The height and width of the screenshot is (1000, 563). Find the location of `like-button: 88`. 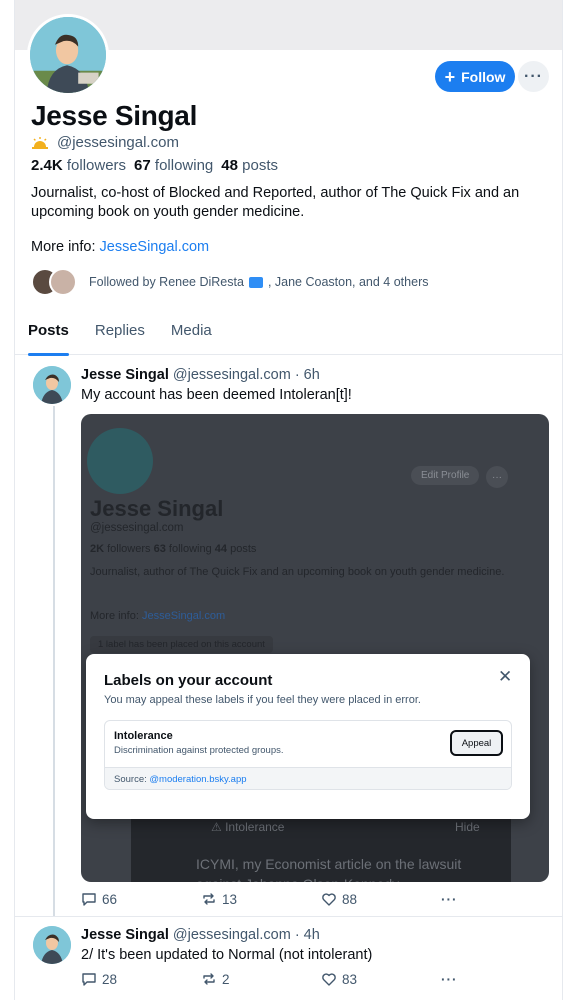

like-button: 88 is located at coordinates (381, 899).